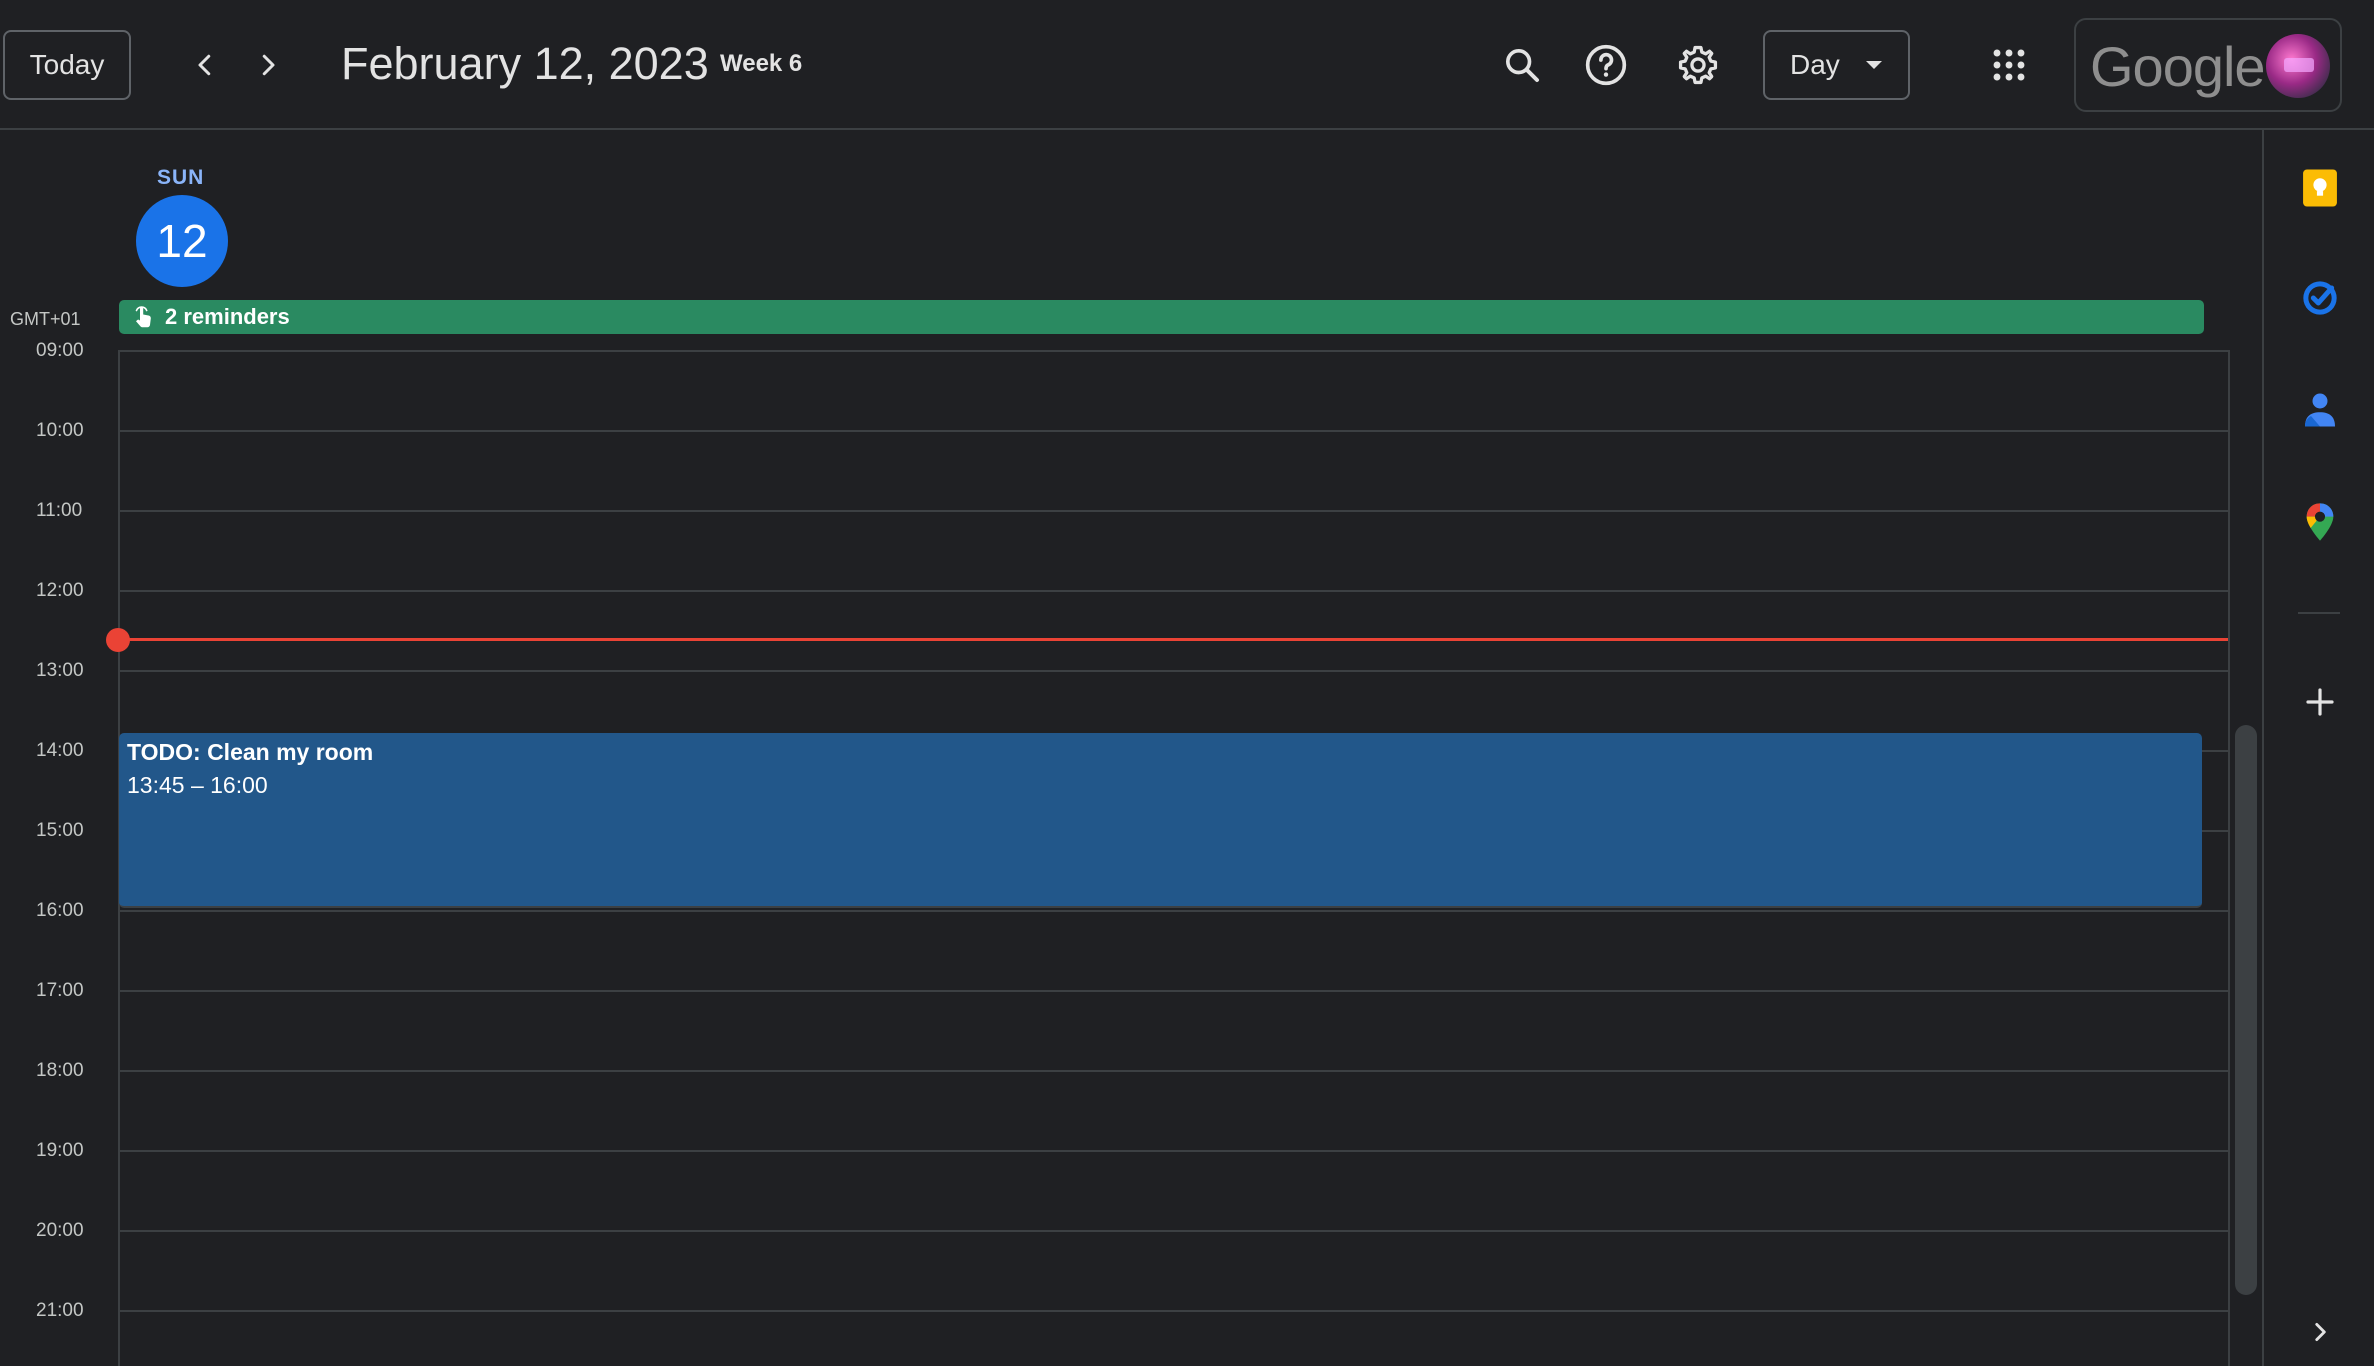 The image size is (2374, 1366). Describe the element at coordinates (59, 510) in the screenshot. I see `hour-label: 11:00` at that location.